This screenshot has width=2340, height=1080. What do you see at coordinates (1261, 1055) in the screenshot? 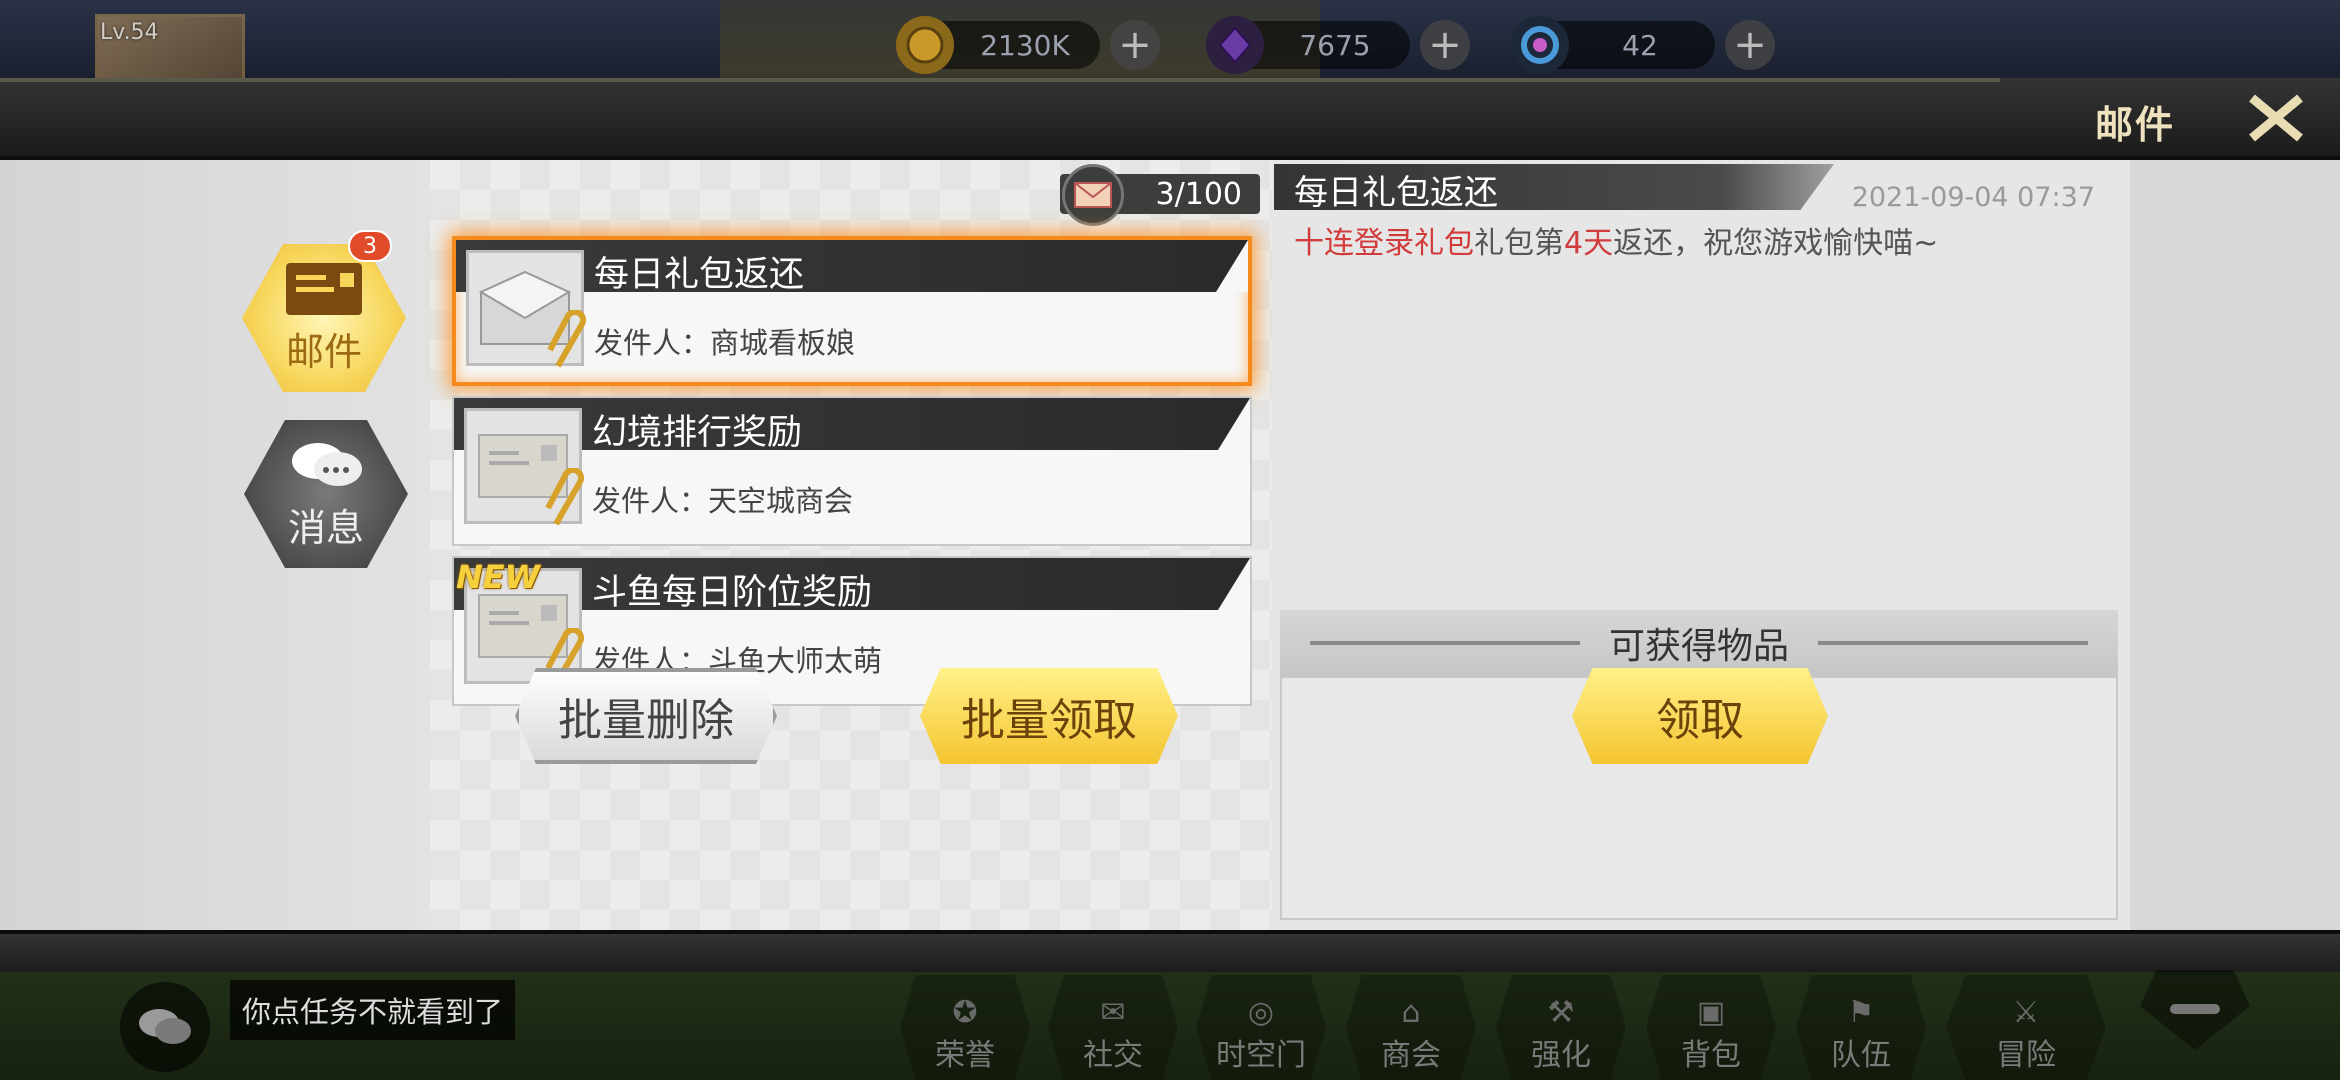
I see `nav-label: 时空门` at bounding box center [1261, 1055].